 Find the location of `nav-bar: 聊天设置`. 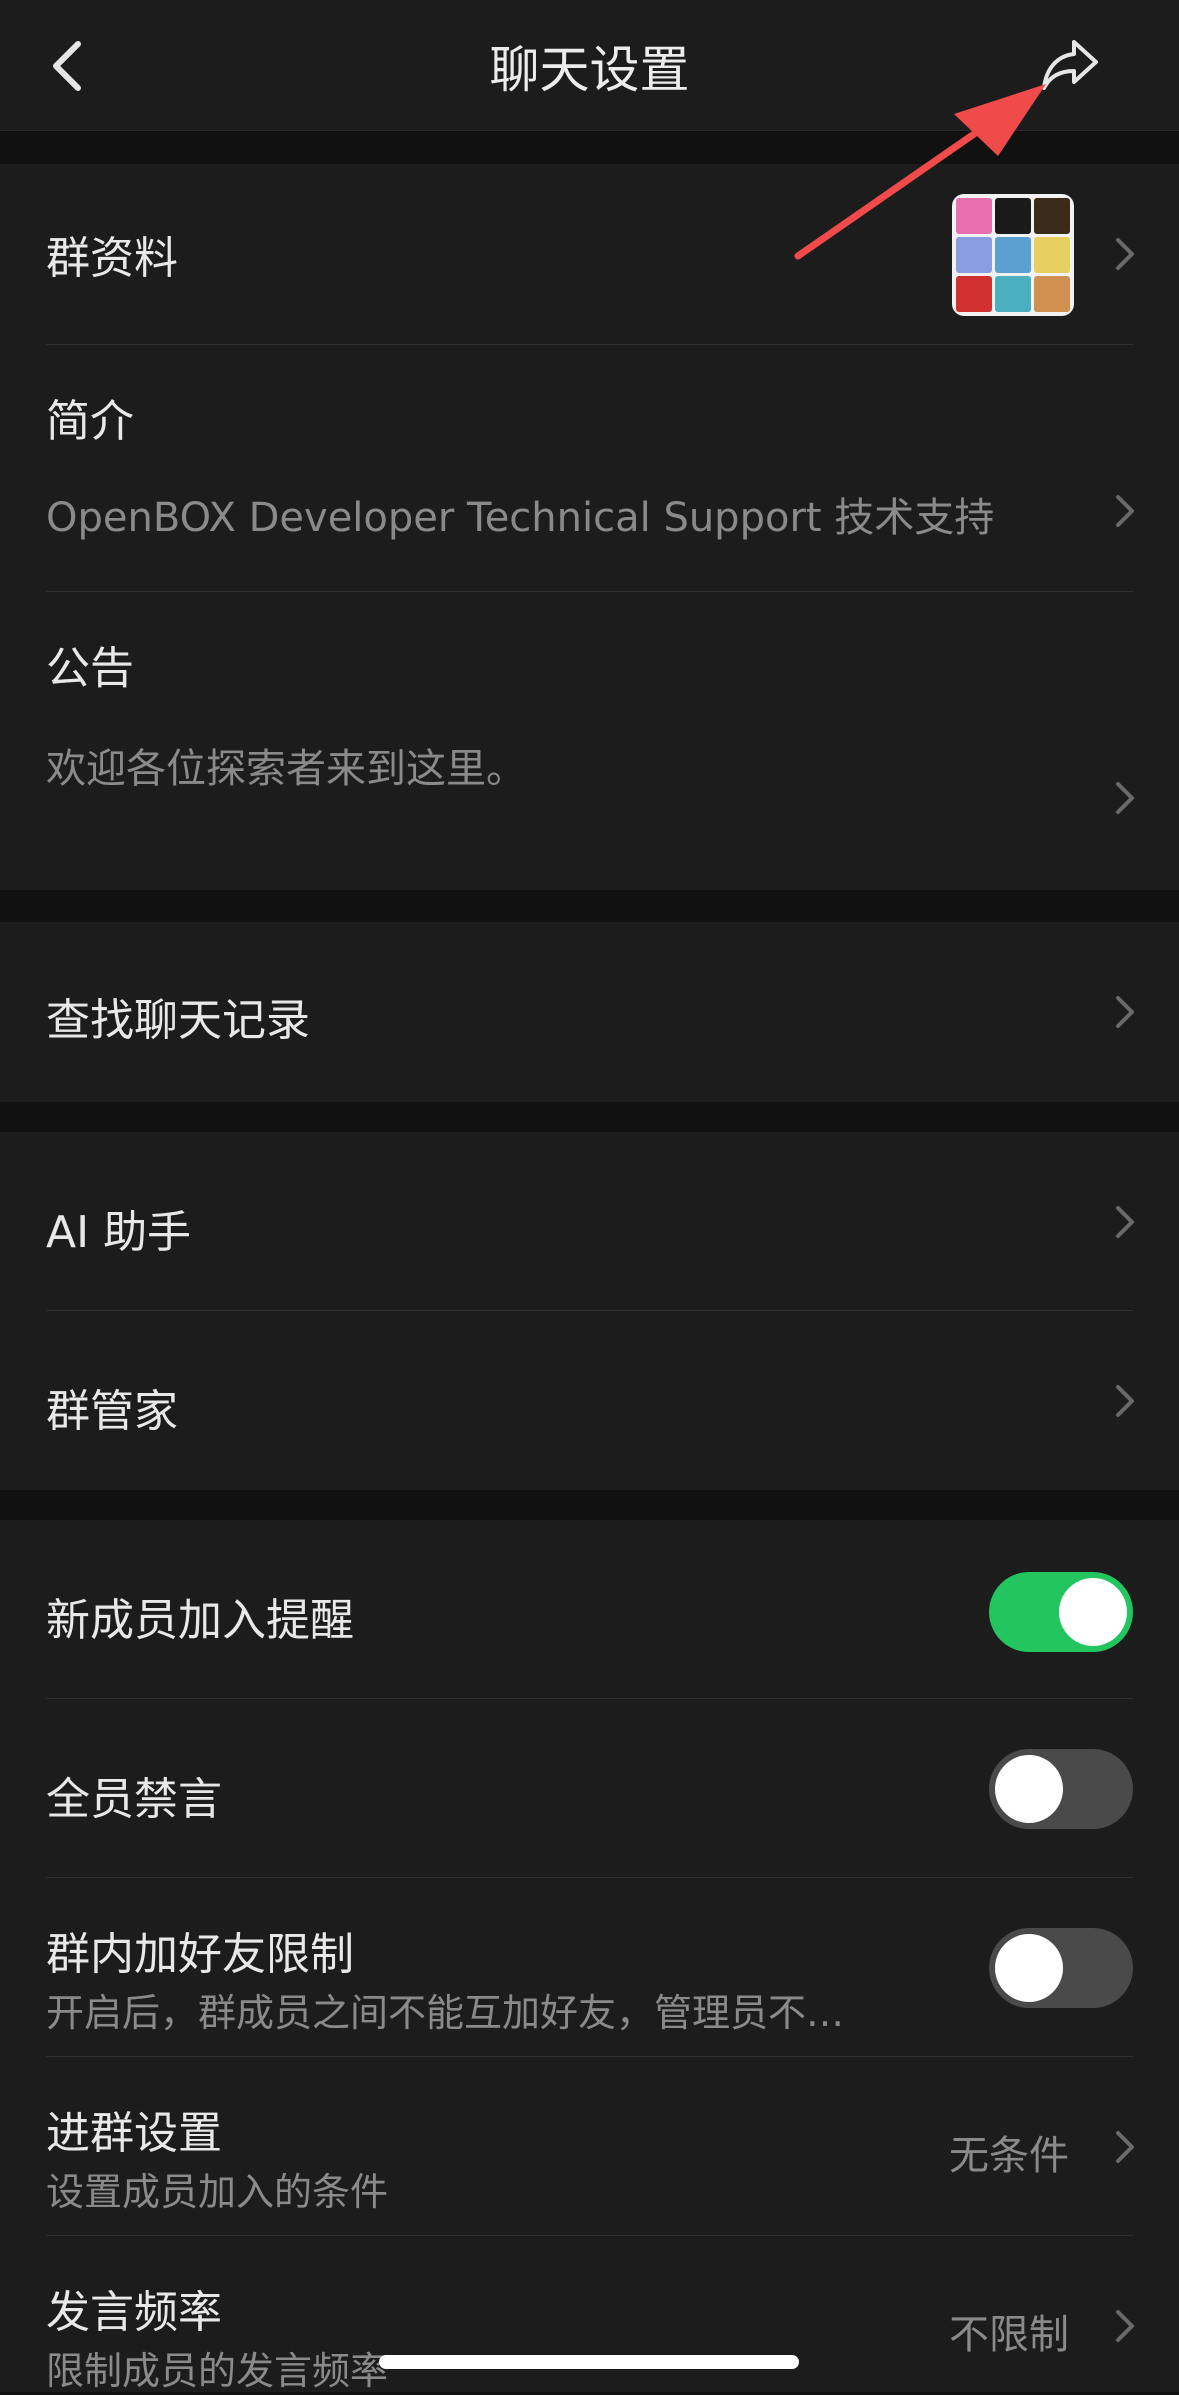

nav-bar: 聊天设置 is located at coordinates (589, 65).